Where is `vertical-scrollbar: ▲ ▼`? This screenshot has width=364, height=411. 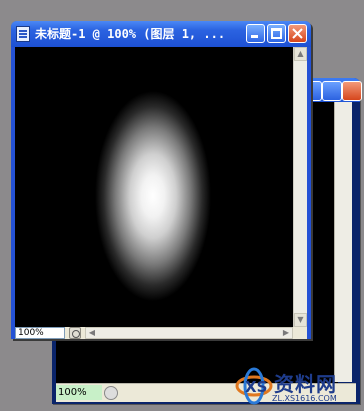 vertical-scrollbar: ▲ ▼ is located at coordinates (300, 187).